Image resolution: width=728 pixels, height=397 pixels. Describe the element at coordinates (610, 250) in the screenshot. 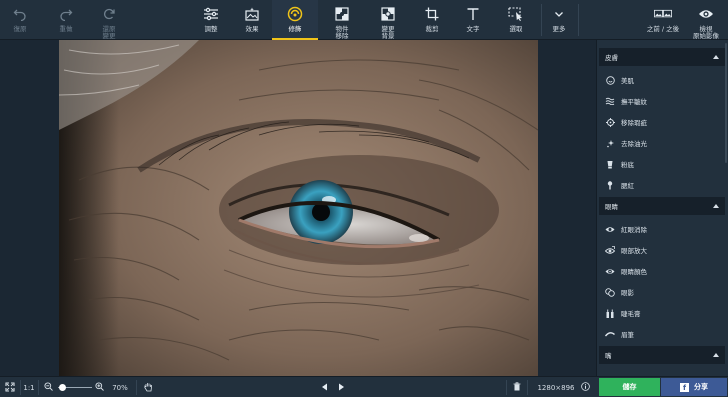

I see `eye-enlarge-icon` at that location.